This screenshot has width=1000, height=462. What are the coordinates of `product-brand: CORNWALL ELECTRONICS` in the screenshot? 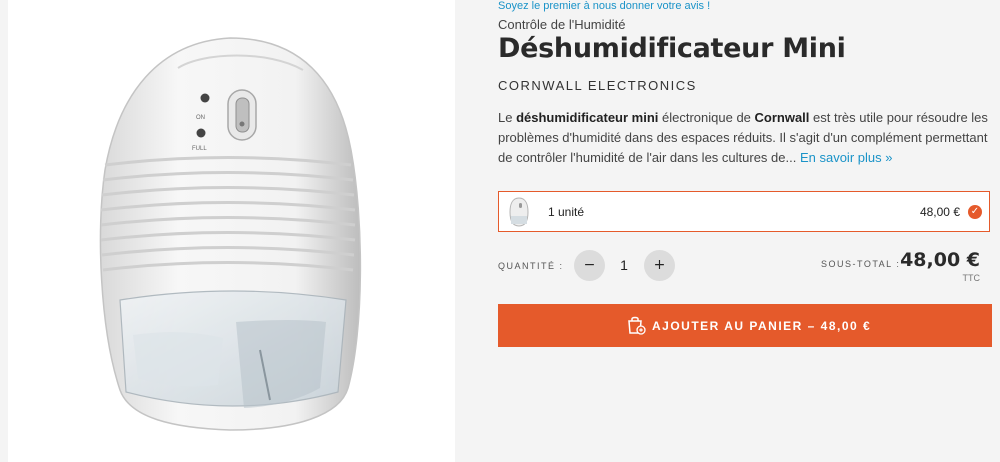 It's located at (597, 85).